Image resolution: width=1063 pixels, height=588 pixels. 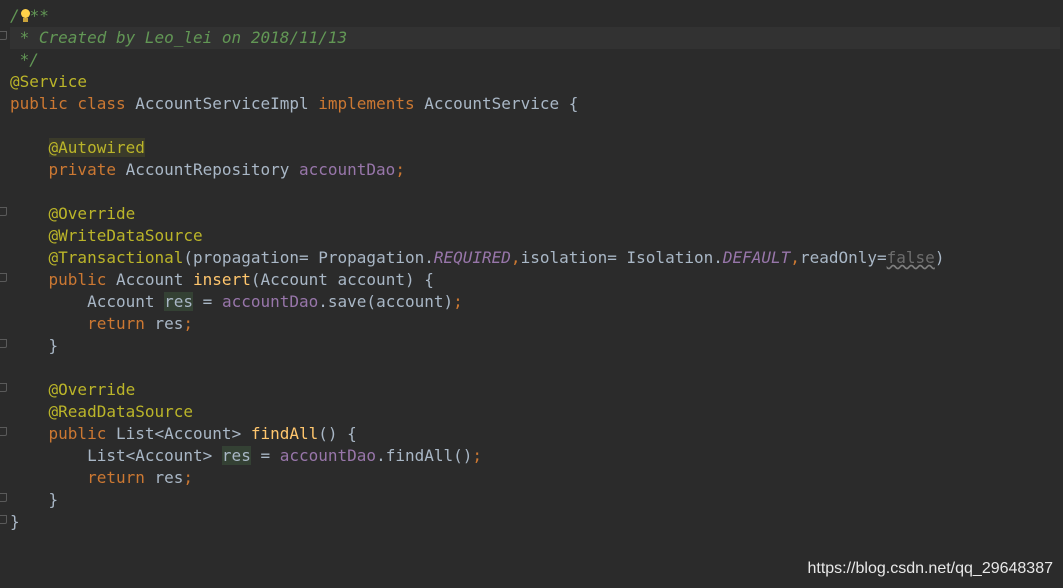 I want to click on code-line: */, so click(x=24, y=59).